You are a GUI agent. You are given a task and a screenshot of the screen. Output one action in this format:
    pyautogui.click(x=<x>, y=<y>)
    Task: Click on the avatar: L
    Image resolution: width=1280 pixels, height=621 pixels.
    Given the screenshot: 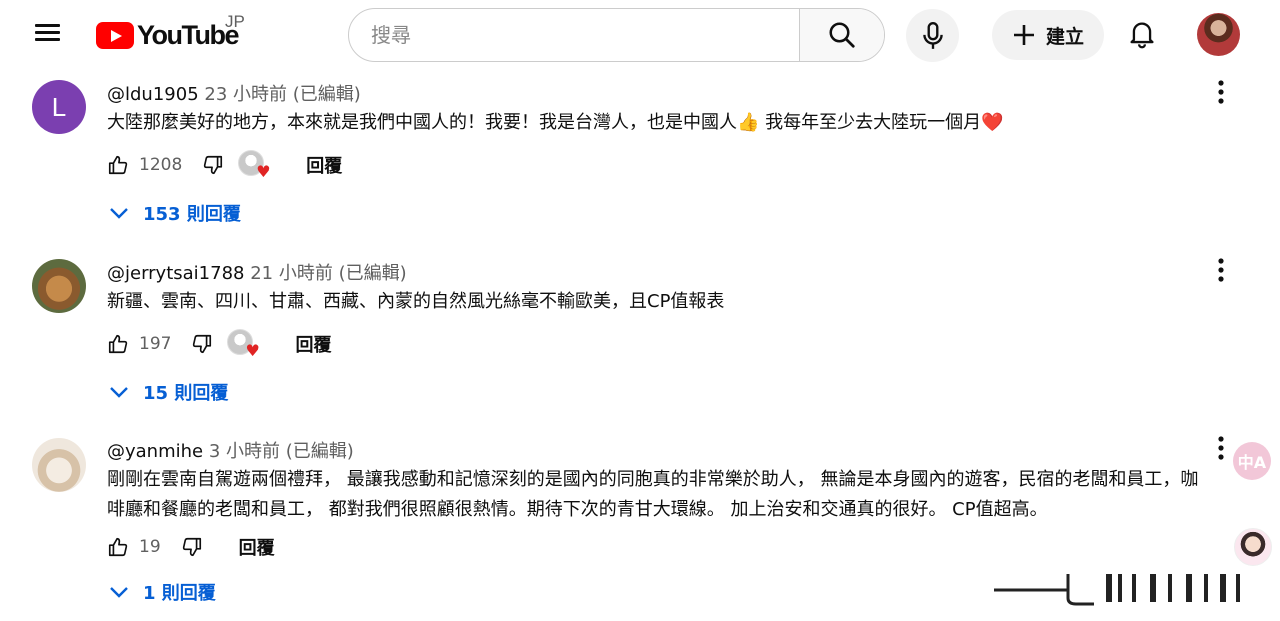 What is the action you would take?
    pyautogui.click(x=59, y=107)
    